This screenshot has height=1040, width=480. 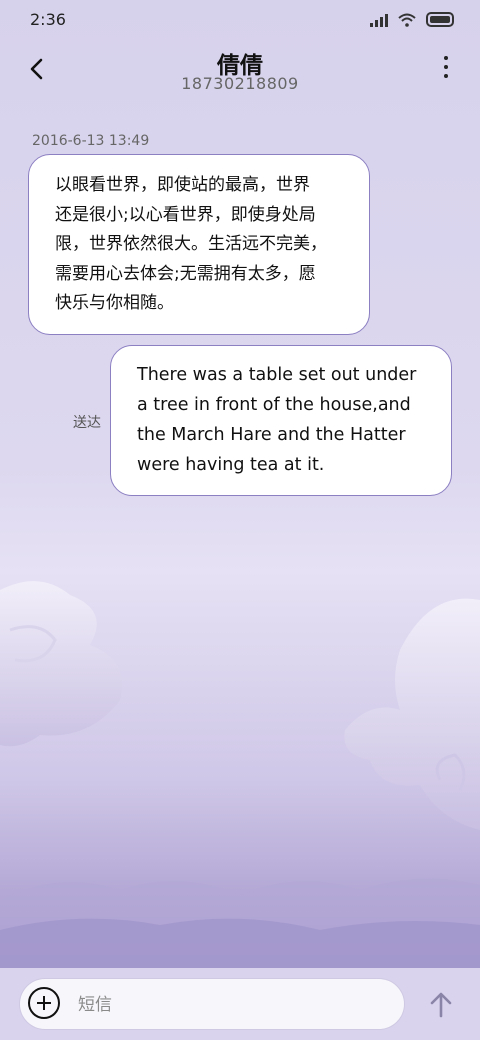 What do you see at coordinates (407, 20) in the screenshot?
I see `wifi-icon` at bounding box center [407, 20].